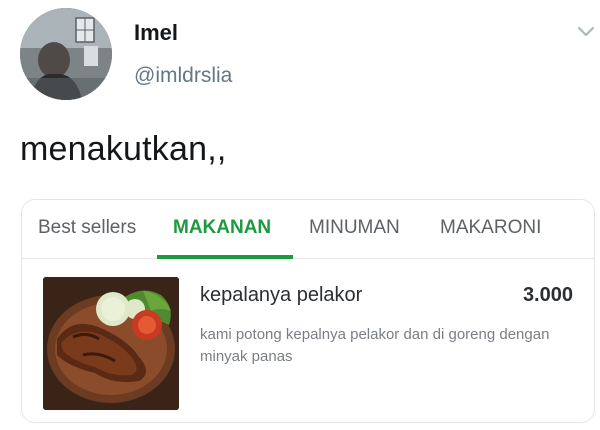 The height and width of the screenshot is (430, 600). I want to click on active-tab-indicator, so click(225, 257).